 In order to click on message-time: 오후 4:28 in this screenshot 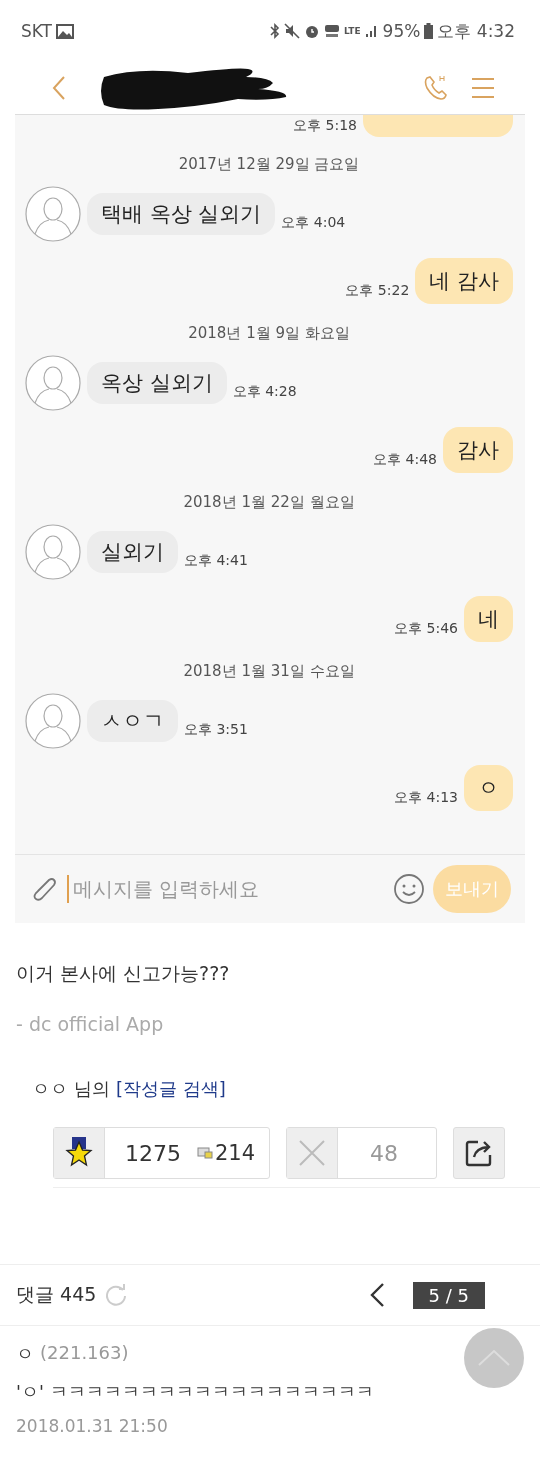, I will do `click(264, 392)`.